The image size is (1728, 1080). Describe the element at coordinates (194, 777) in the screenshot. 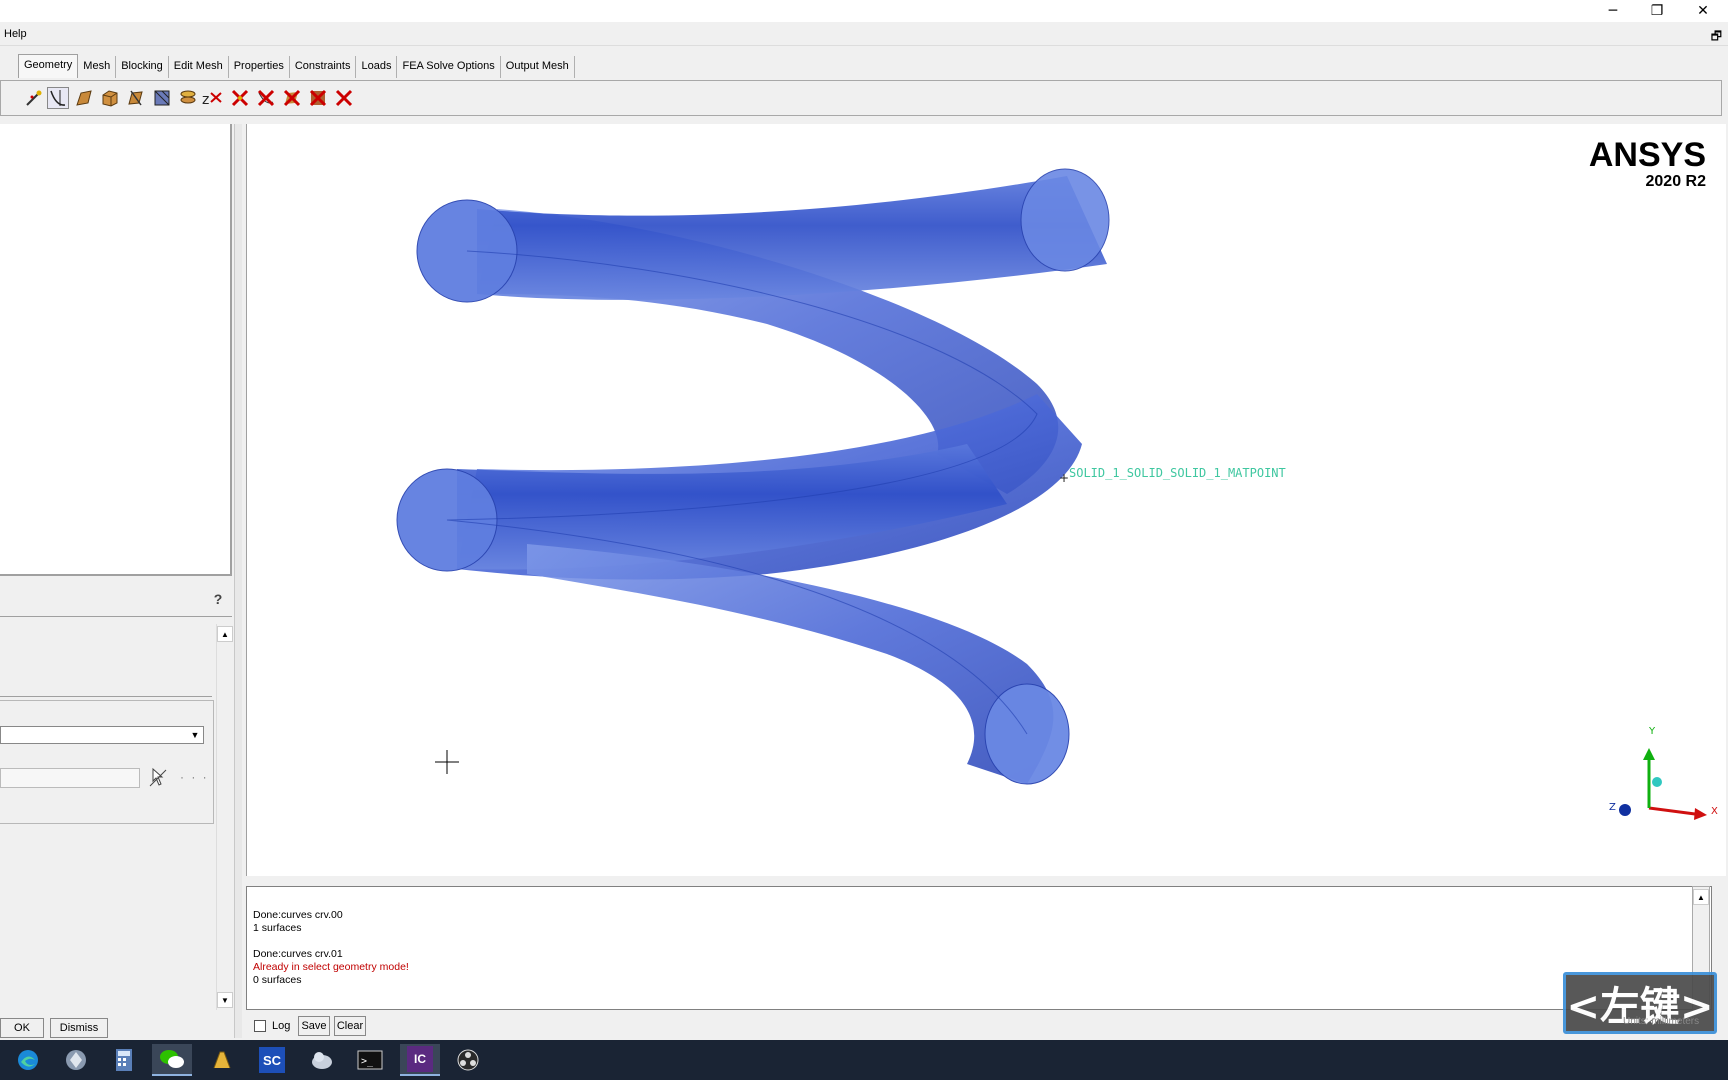

I see `more-options-button: · · ·` at that location.